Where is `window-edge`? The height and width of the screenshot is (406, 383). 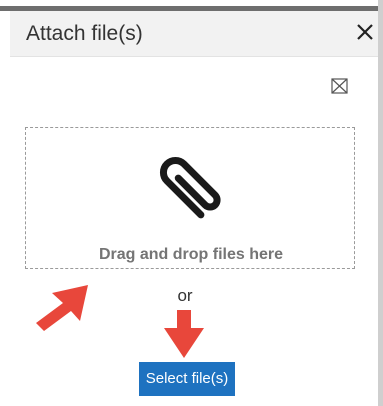 window-edge is located at coordinates (380, 203).